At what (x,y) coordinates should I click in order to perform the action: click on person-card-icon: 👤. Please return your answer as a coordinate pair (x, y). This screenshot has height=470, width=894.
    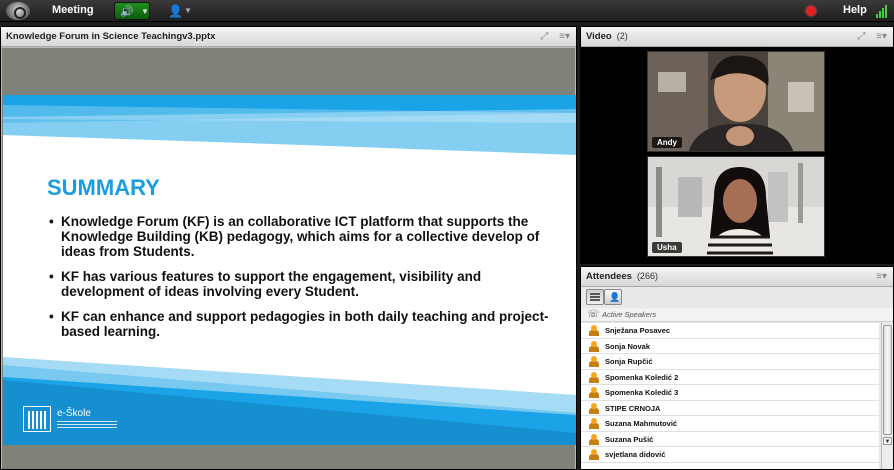
    Looking at the image, I should click on (615, 297).